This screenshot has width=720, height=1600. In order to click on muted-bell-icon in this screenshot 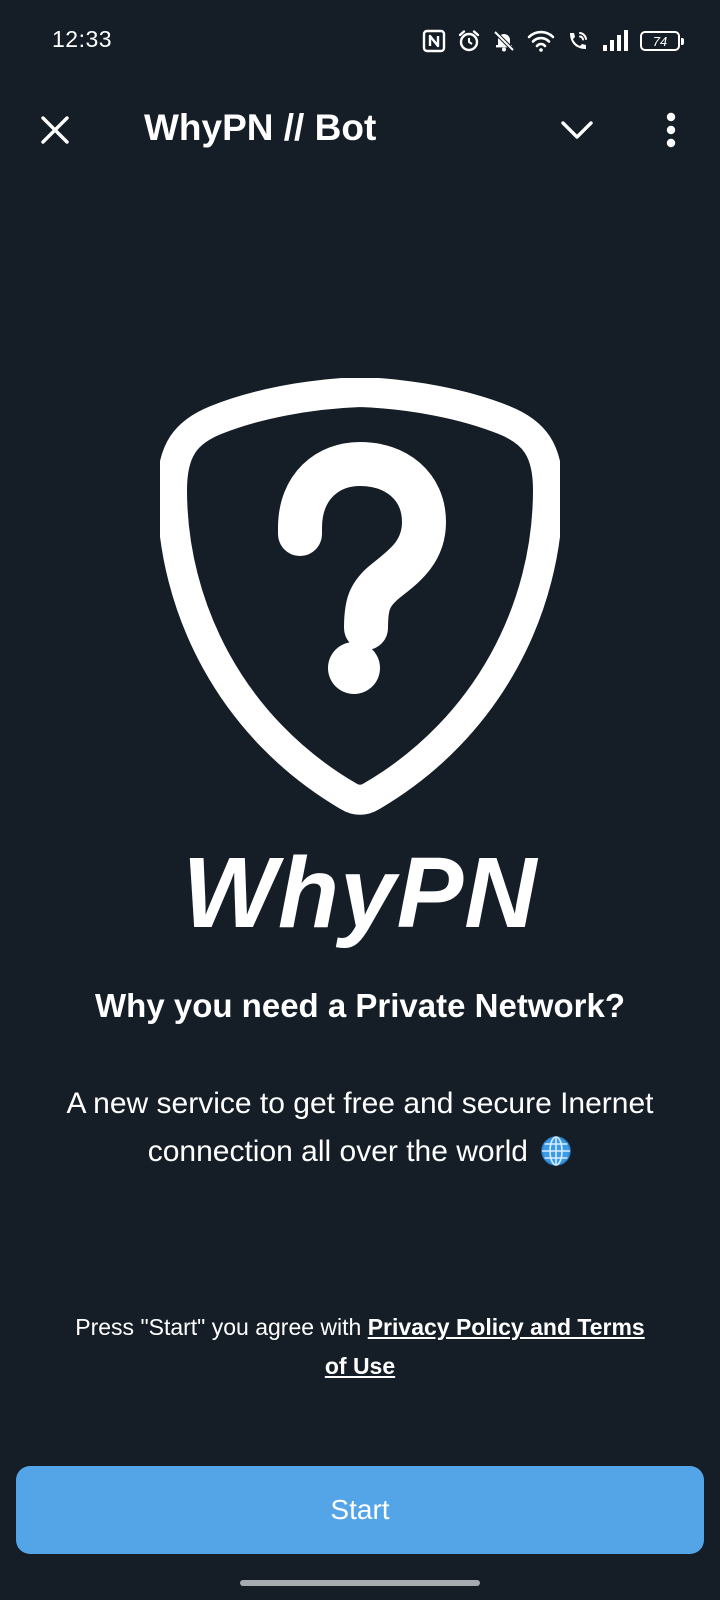, I will do `click(504, 41)`.